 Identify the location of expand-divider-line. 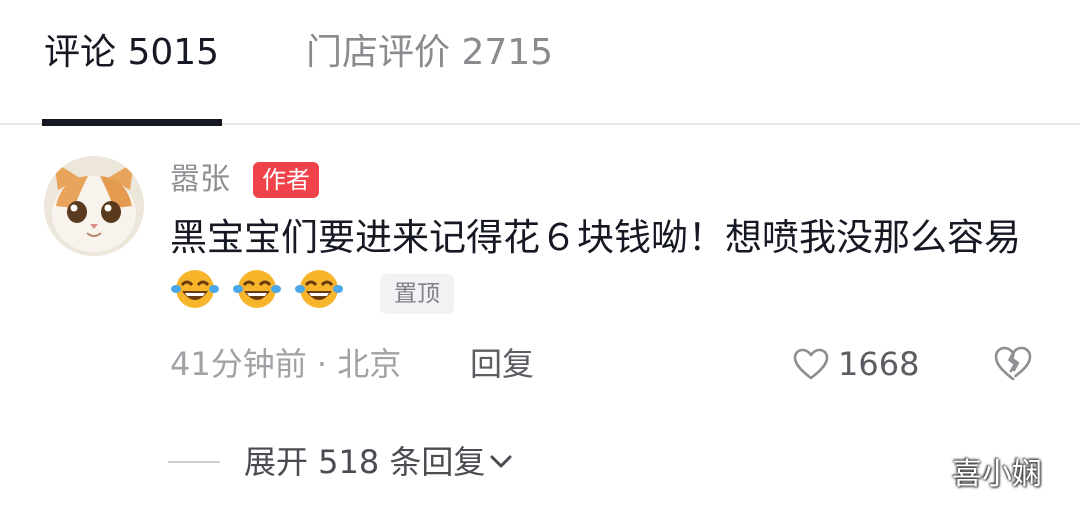
(194, 462).